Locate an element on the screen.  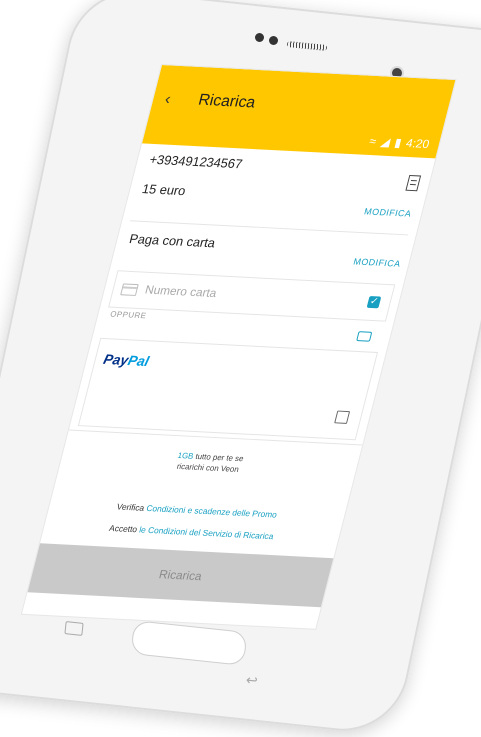
promo-terms-link: Condizioni e scadenze delle Promo is located at coordinates (211, 511).